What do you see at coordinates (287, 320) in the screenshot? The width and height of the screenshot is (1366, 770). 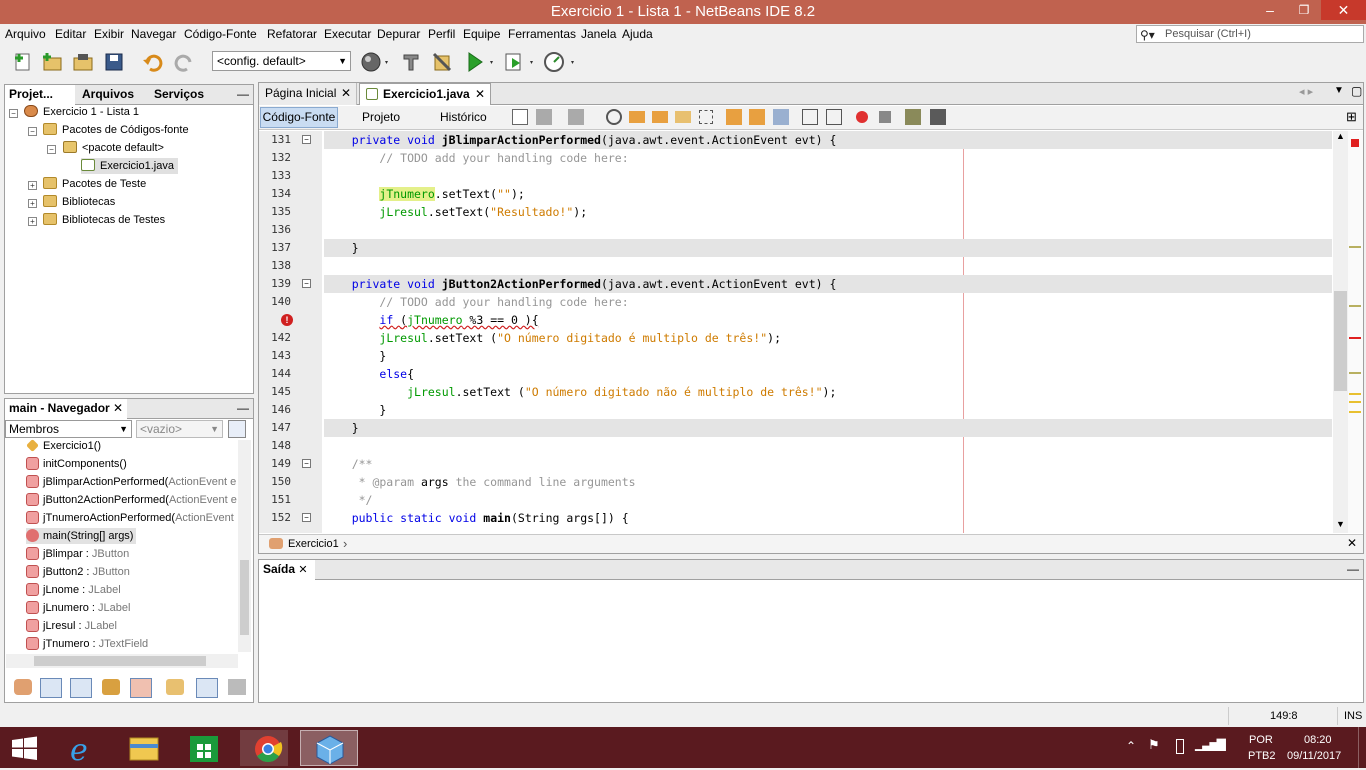 I see `error-icon: !` at bounding box center [287, 320].